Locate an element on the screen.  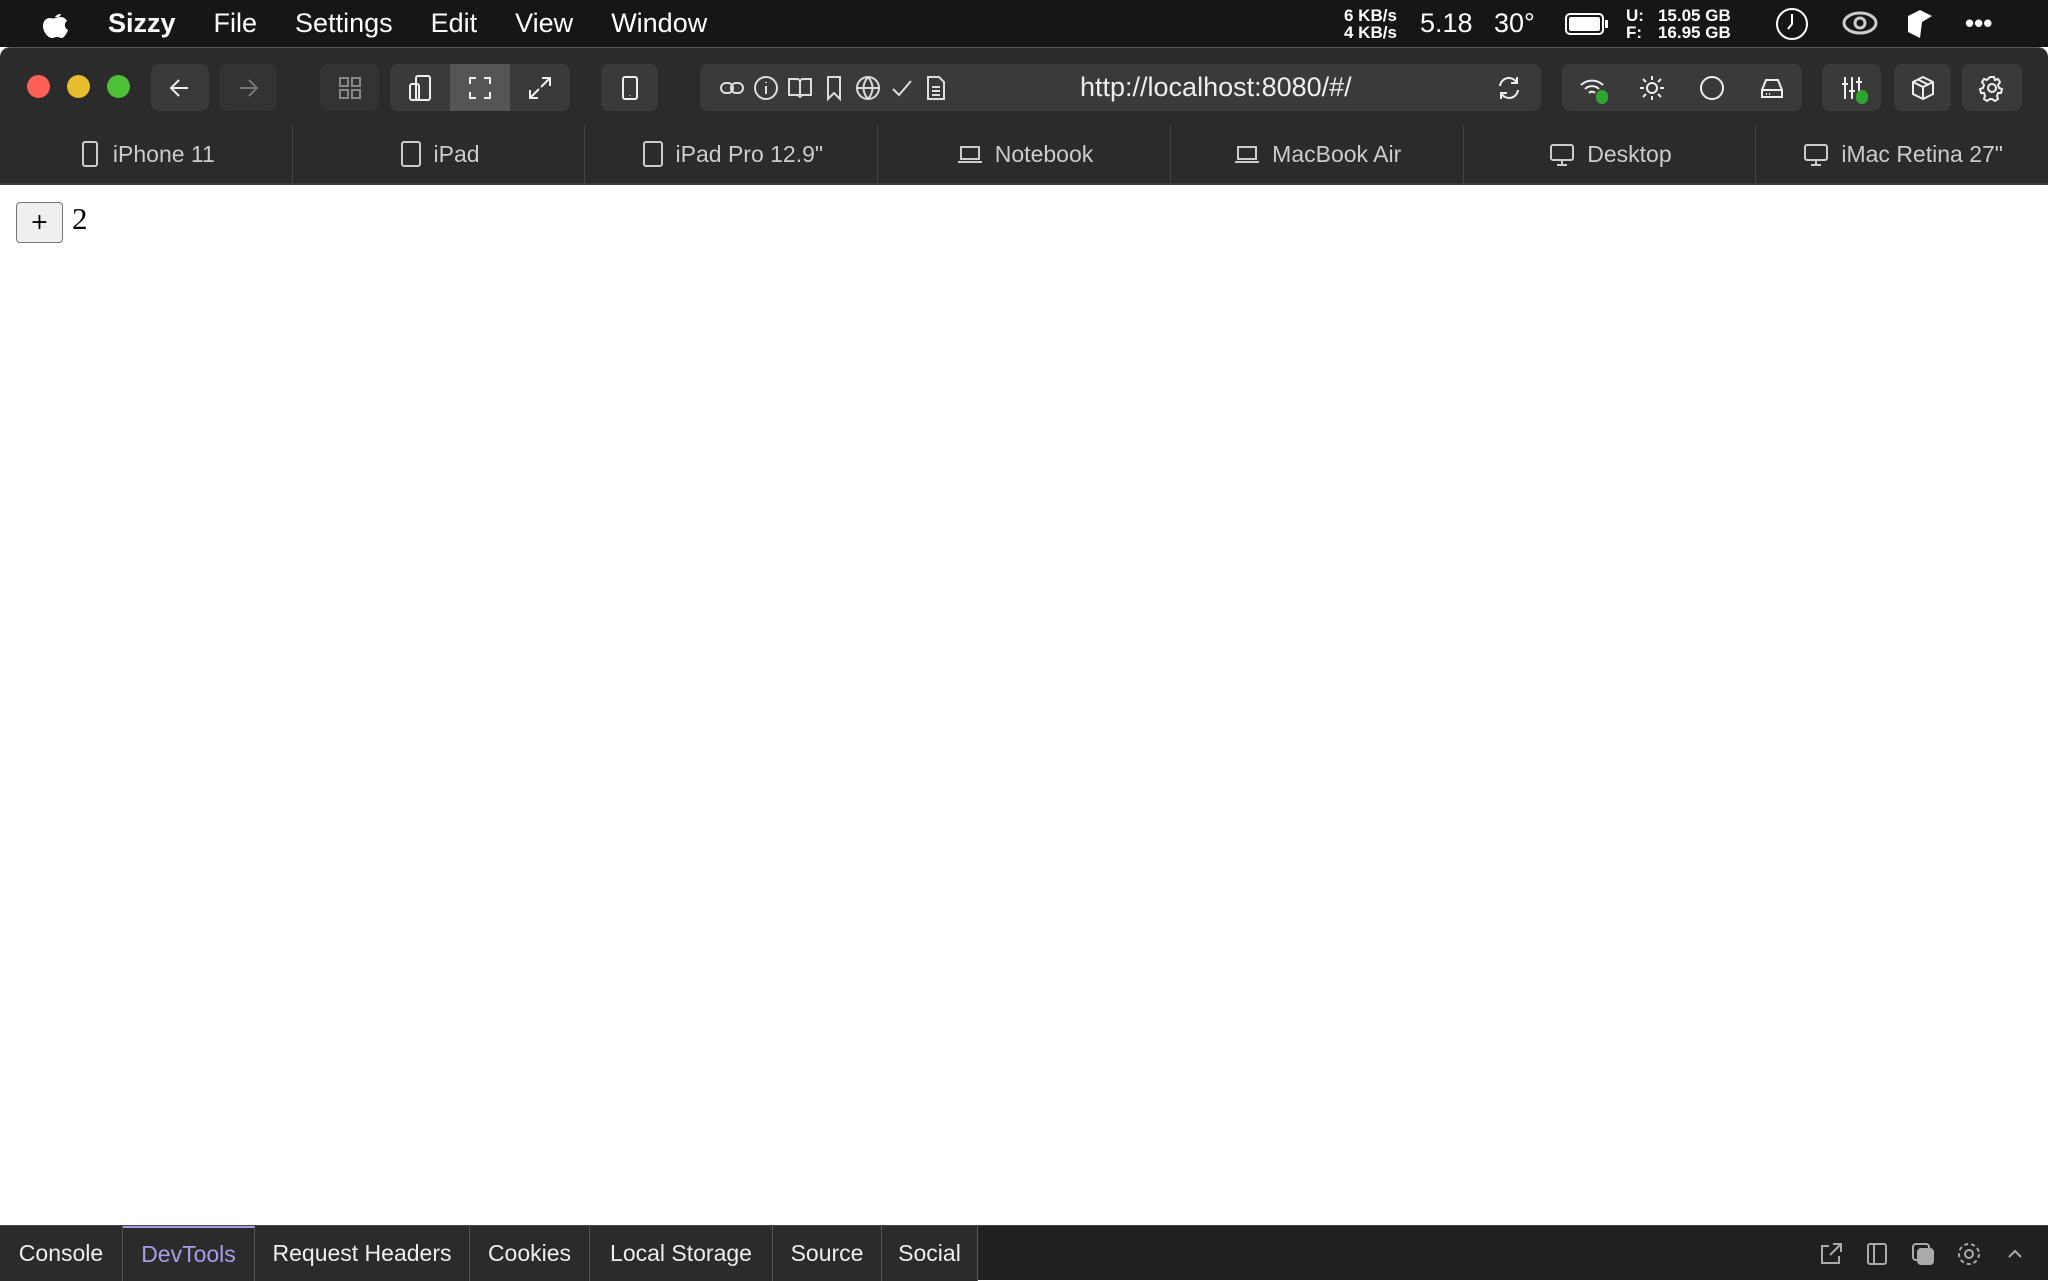
device-tab-notebook: Notebook is located at coordinates (1024, 154).